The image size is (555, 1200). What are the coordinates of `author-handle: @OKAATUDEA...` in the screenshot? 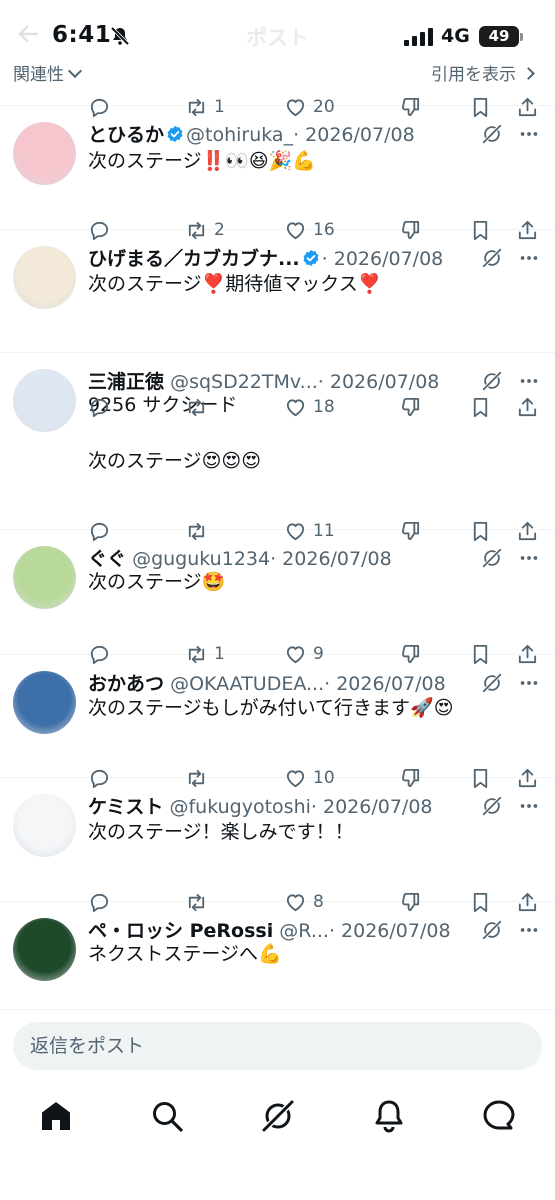 It's located at (247, 684).